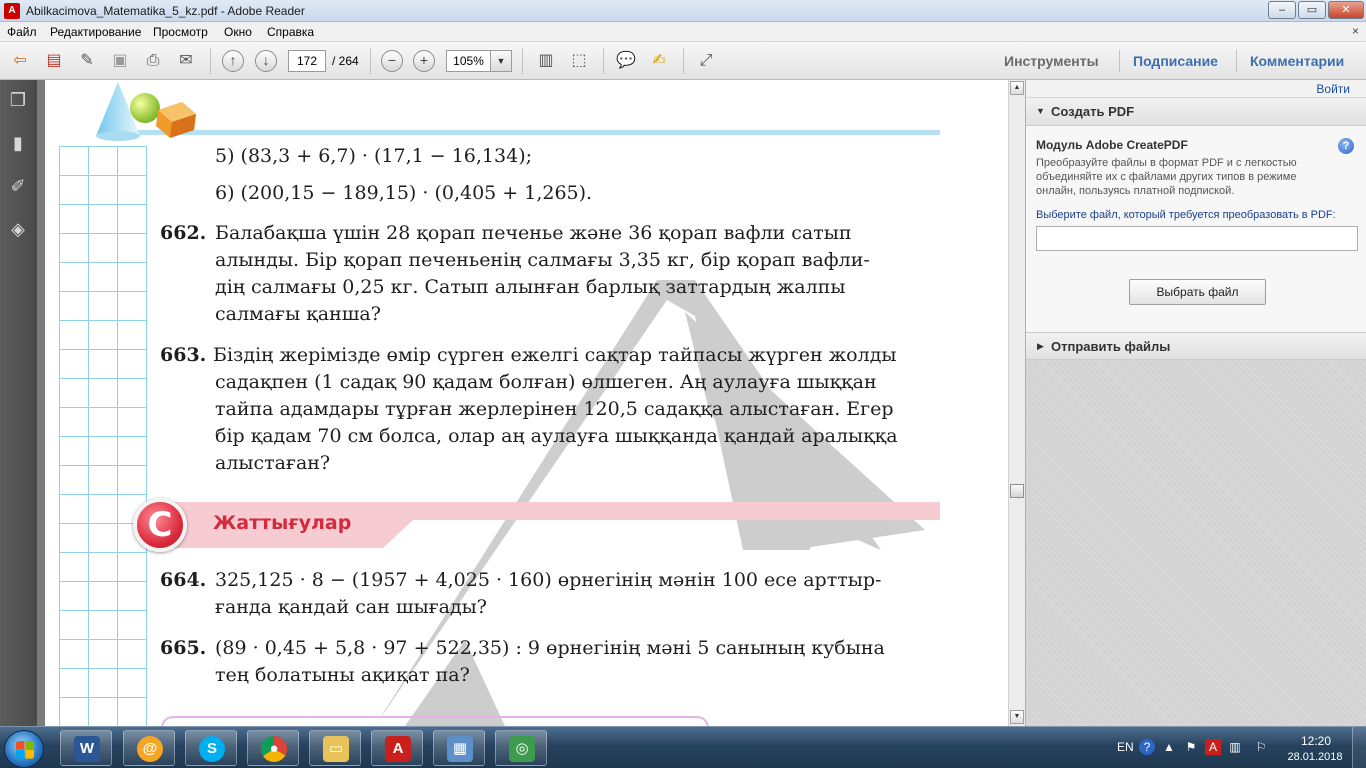  Describe the element at coordinates (1147, 747) in the screenshot. I see `help-tray-icon: ?` at that location.